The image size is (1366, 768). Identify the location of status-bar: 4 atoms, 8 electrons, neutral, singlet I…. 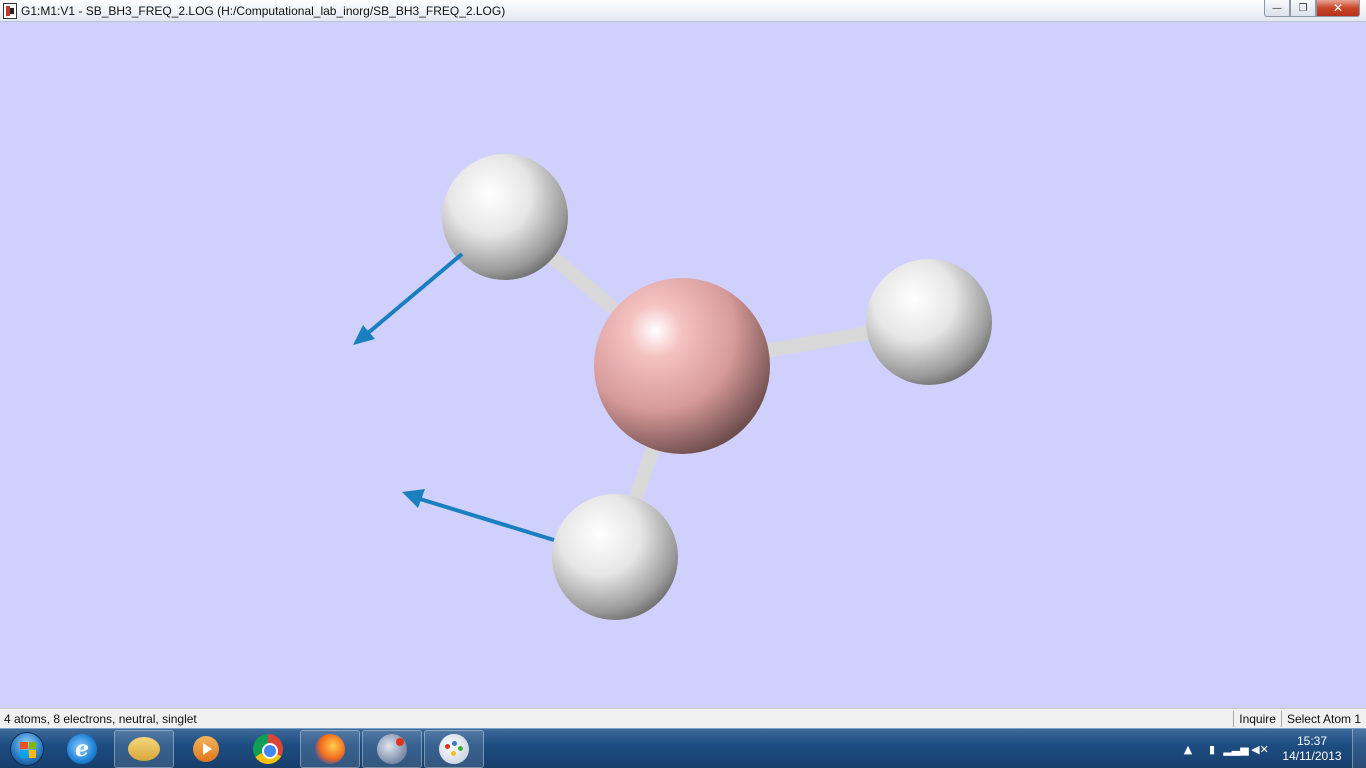
(683, 718).